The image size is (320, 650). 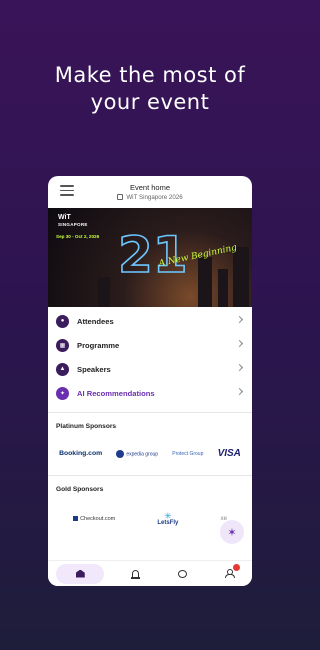 I want to click on bell-icon, so click(x=136, y=574).